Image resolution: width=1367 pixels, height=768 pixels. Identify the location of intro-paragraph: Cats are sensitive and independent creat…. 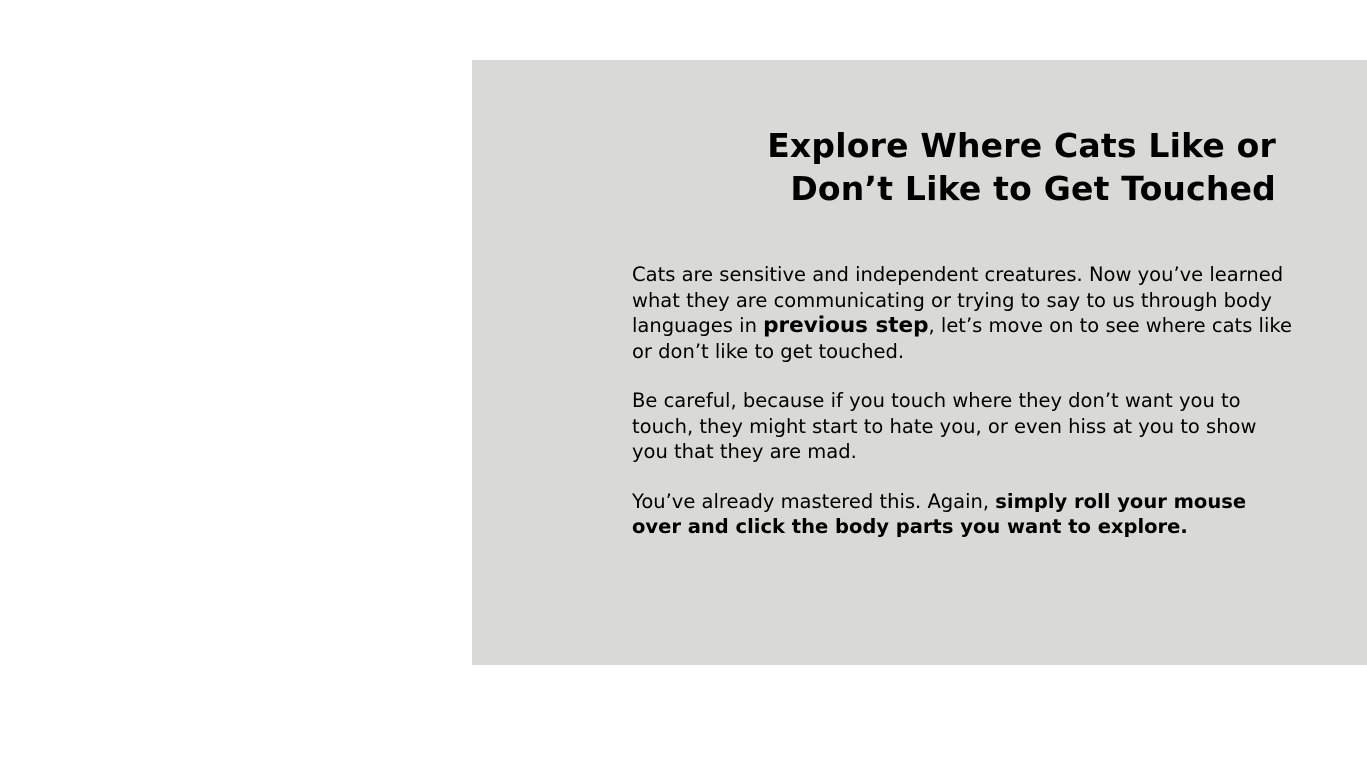
(962, 313).